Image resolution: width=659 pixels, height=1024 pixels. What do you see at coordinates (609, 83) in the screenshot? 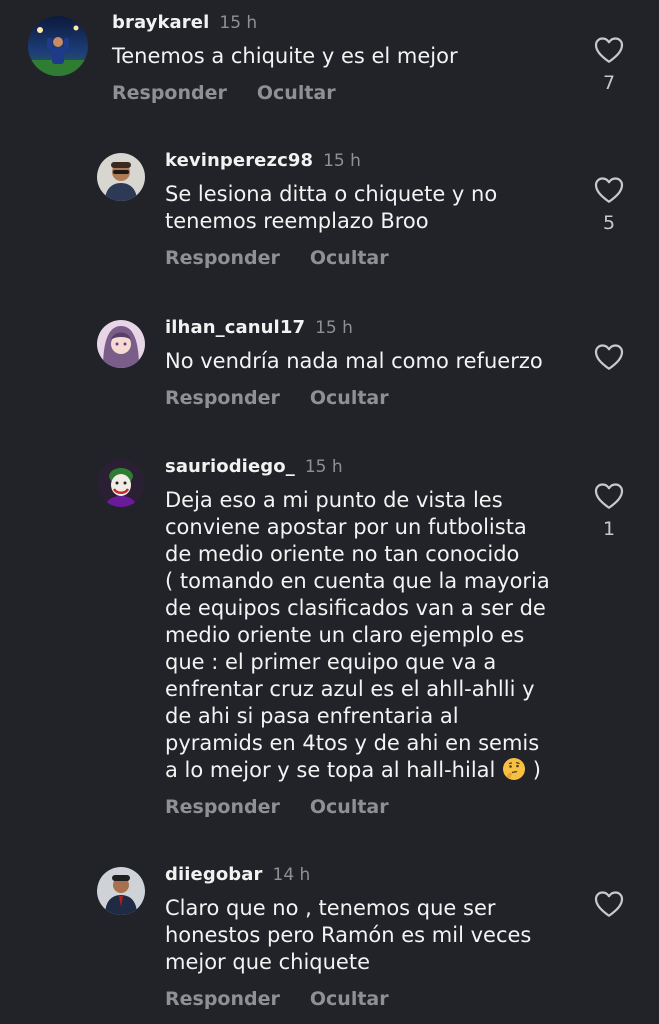
I see `like-count: 7` at bounding box center [609, 83].